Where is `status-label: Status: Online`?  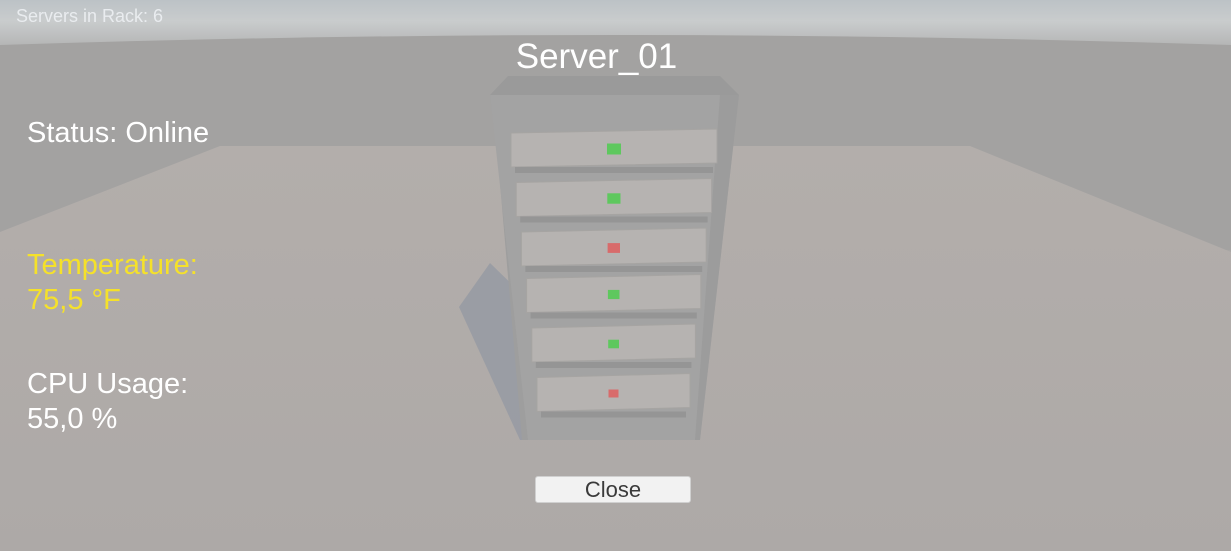
status-label: Status: Online is located at coordinates (118, 133).